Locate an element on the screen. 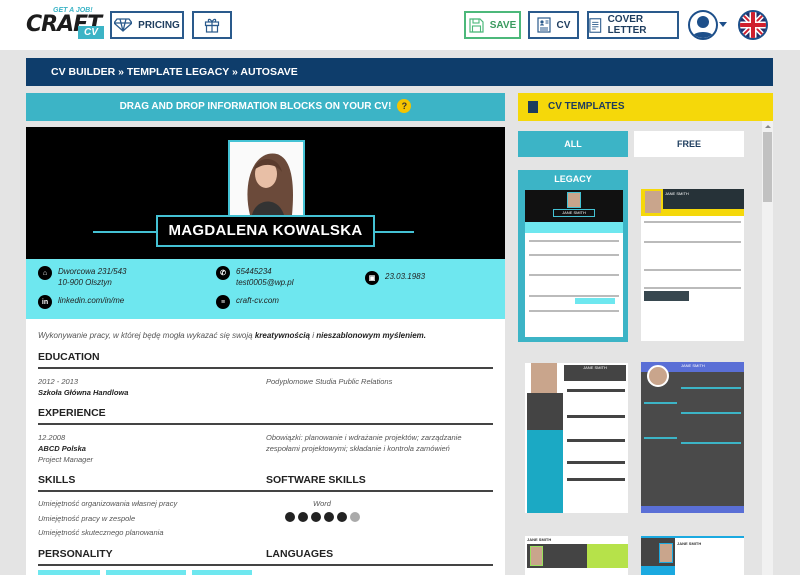 This screenshot has height=575, width=800. experience-company: ABCD Polska is located at coordinates (62, 448).